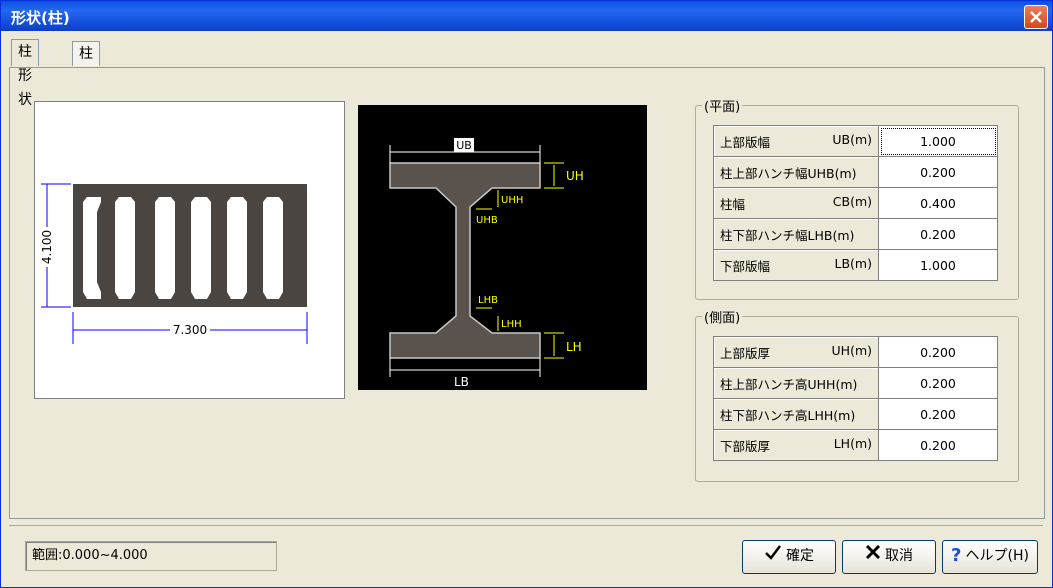 This screenshot has width=1053, height=588. What do you see at coordinates (990, 557) in the screenshot?
I see `help-button: ? ヘルプ(H)` at bounding box center [990, 557].